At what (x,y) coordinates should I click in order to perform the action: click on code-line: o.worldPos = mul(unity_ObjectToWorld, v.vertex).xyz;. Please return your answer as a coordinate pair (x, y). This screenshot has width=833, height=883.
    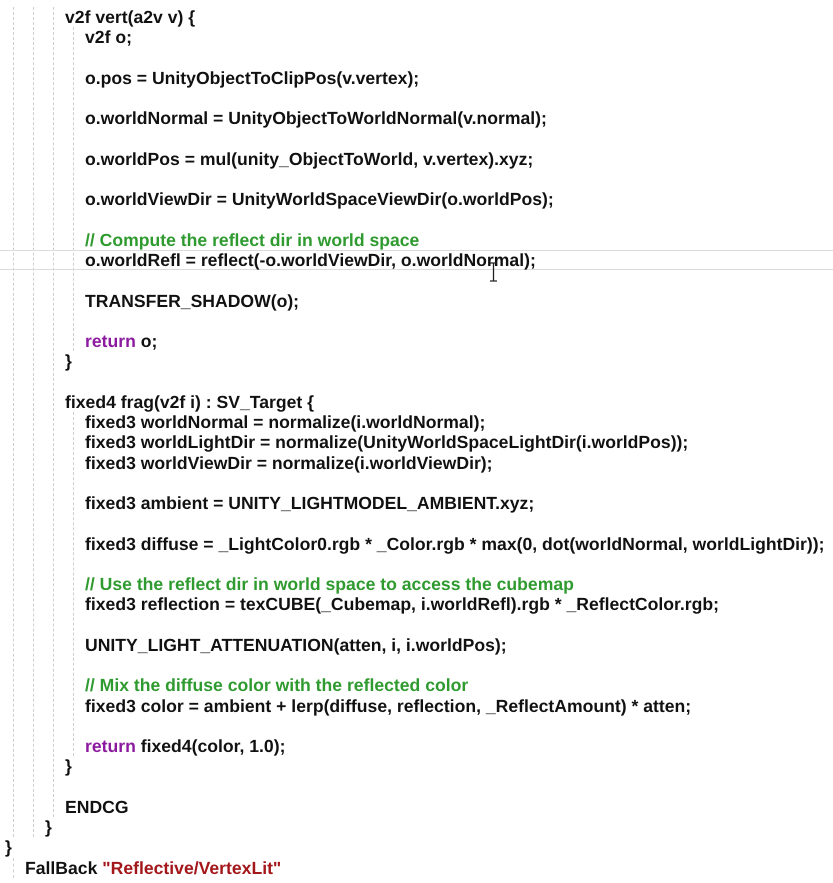
    Looking at the image, I should click on (309, 158).